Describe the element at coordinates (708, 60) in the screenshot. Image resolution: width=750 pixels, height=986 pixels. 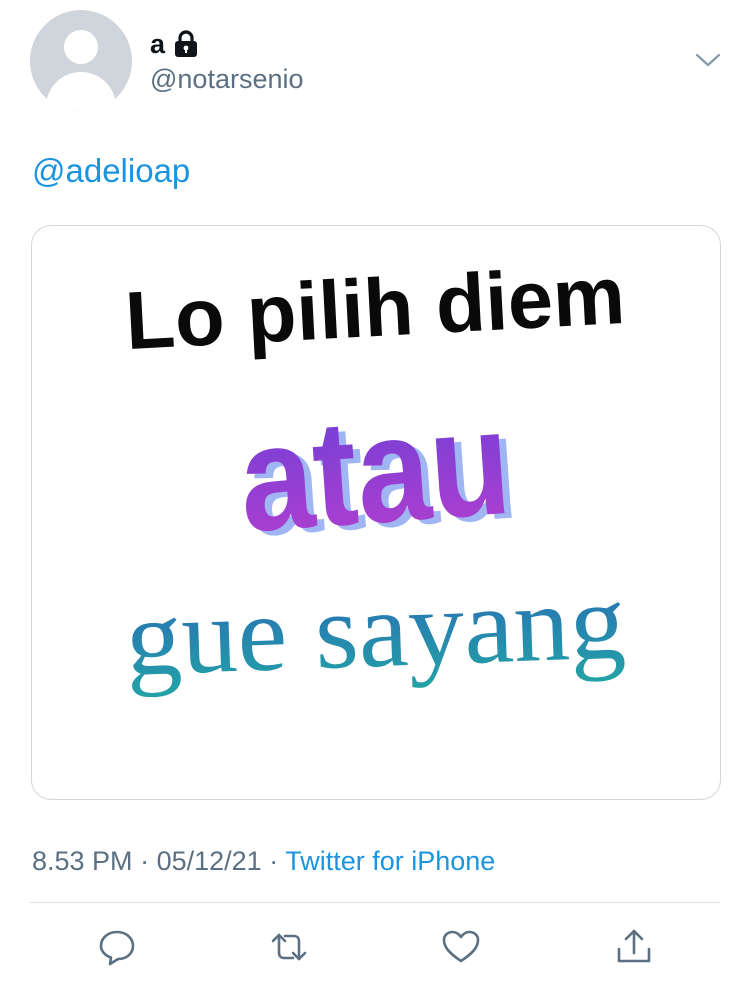
I see `chevron-down-icon` at that location.